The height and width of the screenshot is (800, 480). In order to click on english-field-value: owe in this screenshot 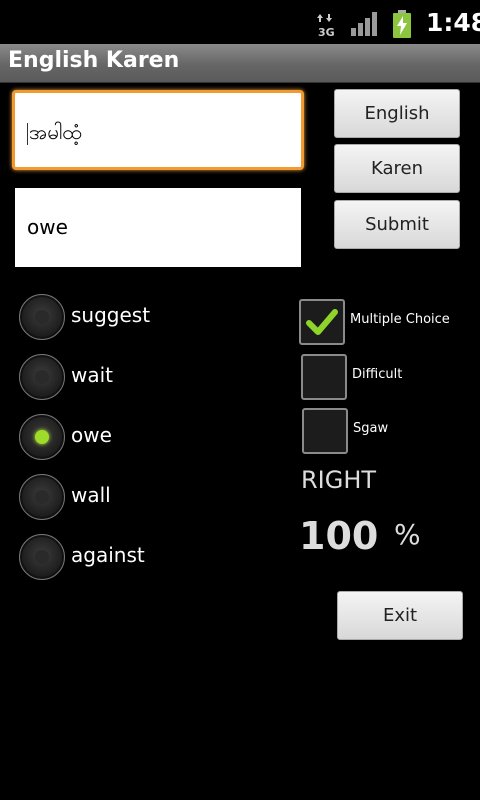, I will do `click(47, 227)`.